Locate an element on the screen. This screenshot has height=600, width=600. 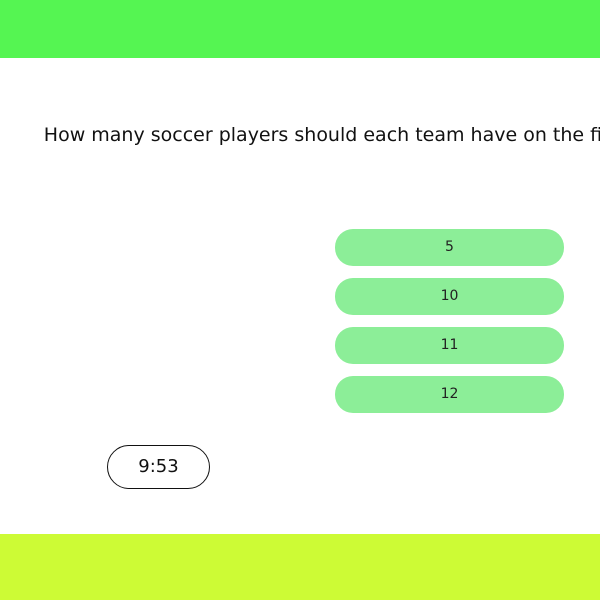
answer-option-5: 5 is located at coordinates (449, 247).